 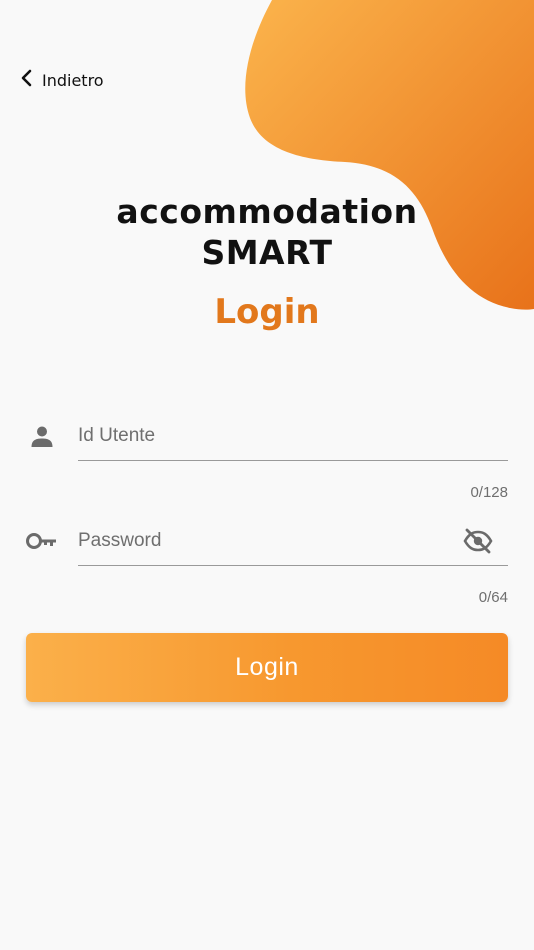 I want to click on back-label: Indietro, so click(x=73, y=80).